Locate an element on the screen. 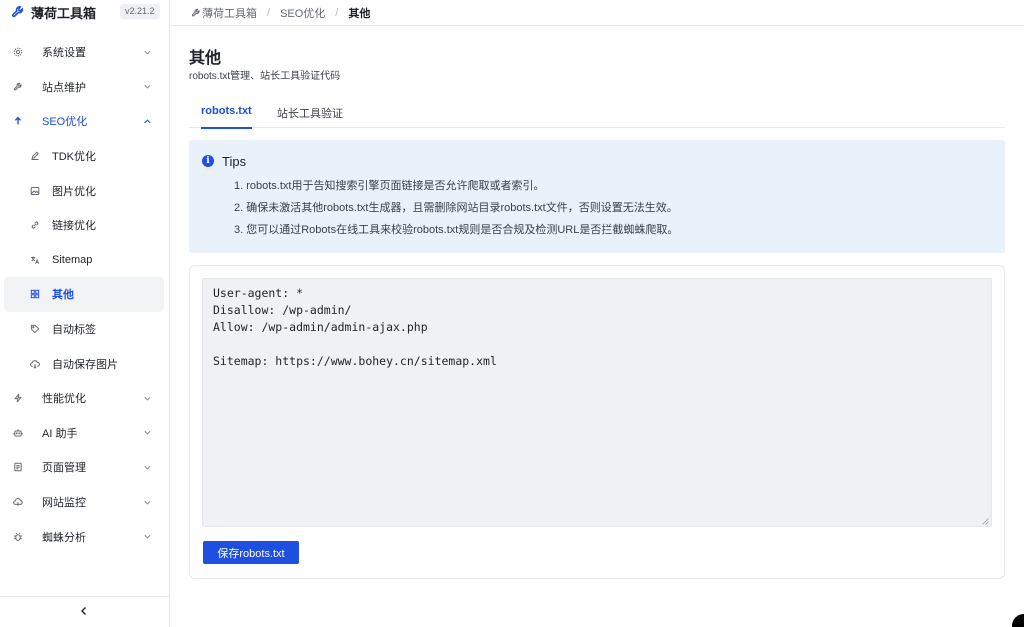 The image size is (1024, 627). gear-icon is located at coordinates (18, 52).